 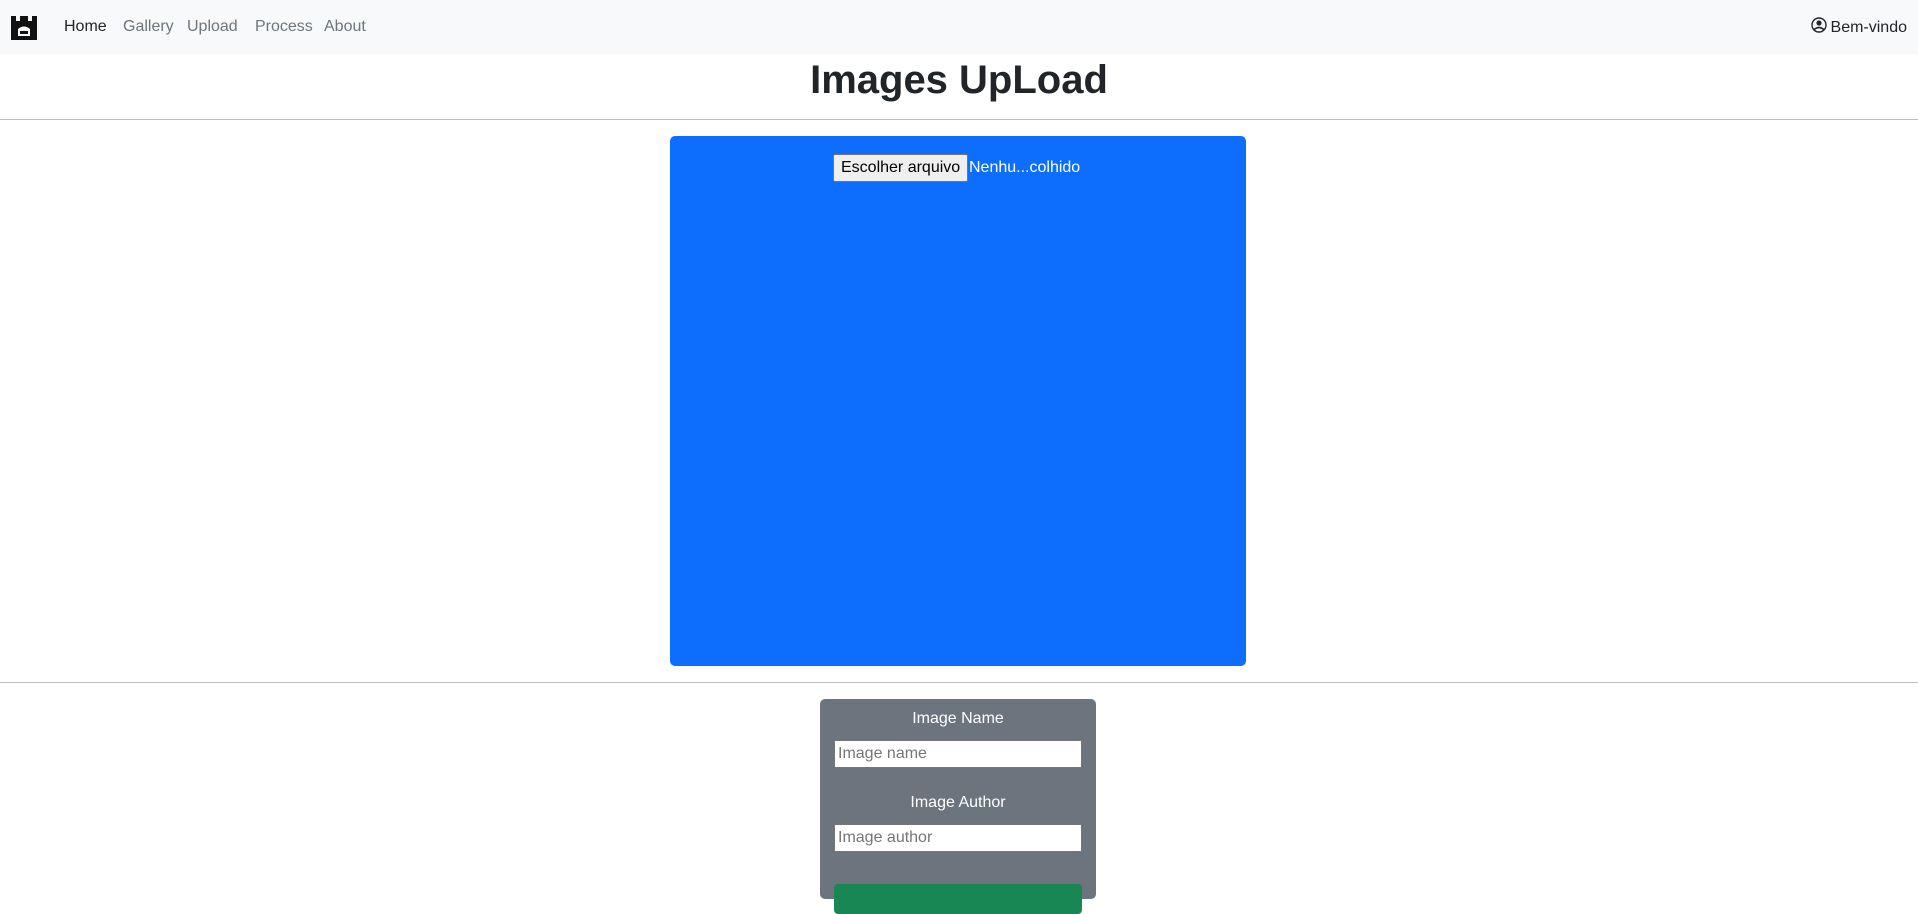 I want to click on image-name-label: Image Name, so click(x=958, y=718).